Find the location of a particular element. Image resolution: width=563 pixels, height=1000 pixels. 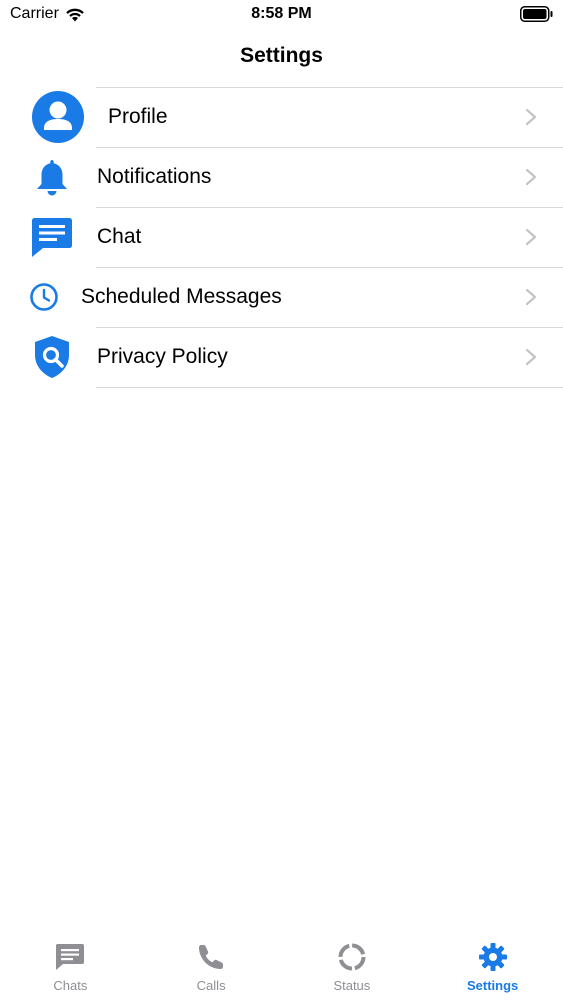

settings-row-label: Chat is located at coordinates (119, 236).